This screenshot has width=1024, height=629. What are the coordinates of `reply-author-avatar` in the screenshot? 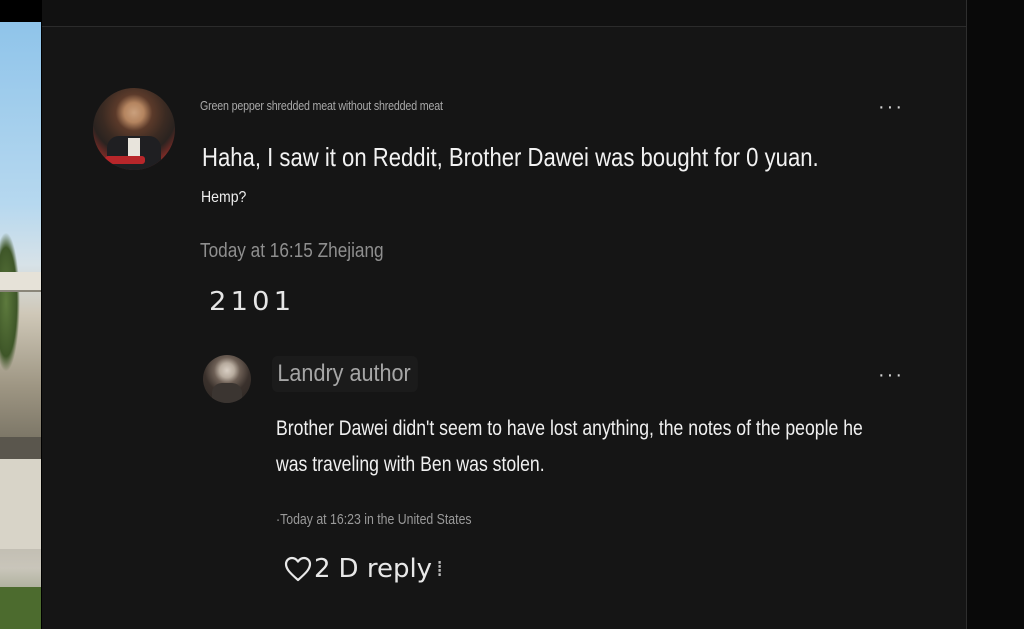 It's located at (227, 379).